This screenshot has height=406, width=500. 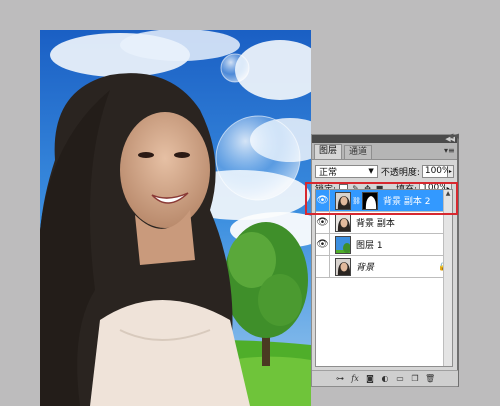 I want to click on layer-row: 👁 图层 1, so click(x=384, y=244).